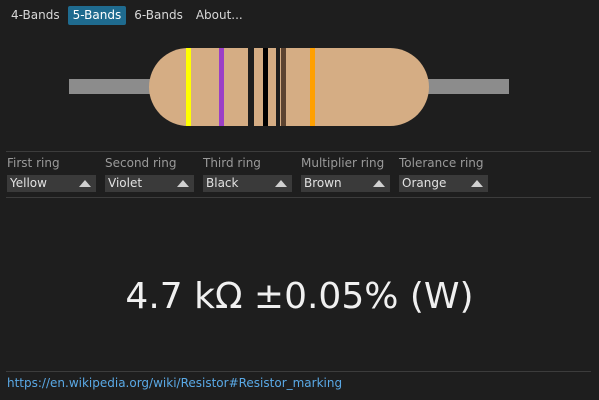  Describe the element at coordinates (265, 87) in the screenshot. I see `third-band` at that location.